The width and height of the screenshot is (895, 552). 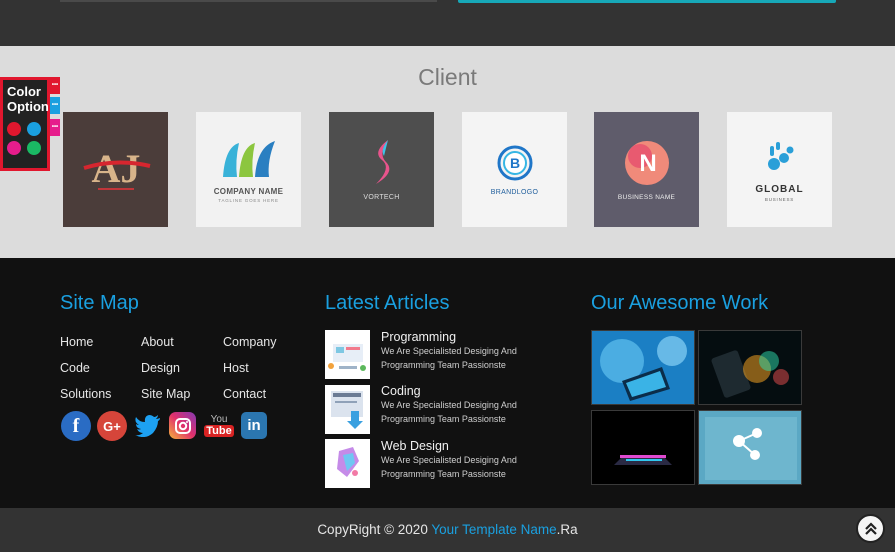 I want to click on client-logo-global: GLOBAL BUSINESS, so click(x=779, y=169).